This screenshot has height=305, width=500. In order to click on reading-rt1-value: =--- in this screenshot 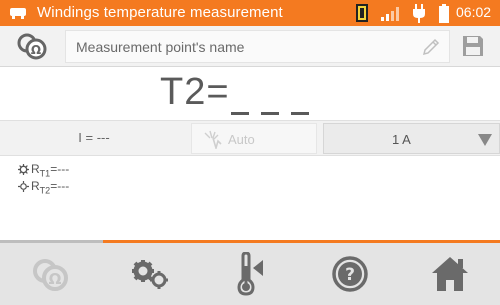, I will do `click(60, 169)`.